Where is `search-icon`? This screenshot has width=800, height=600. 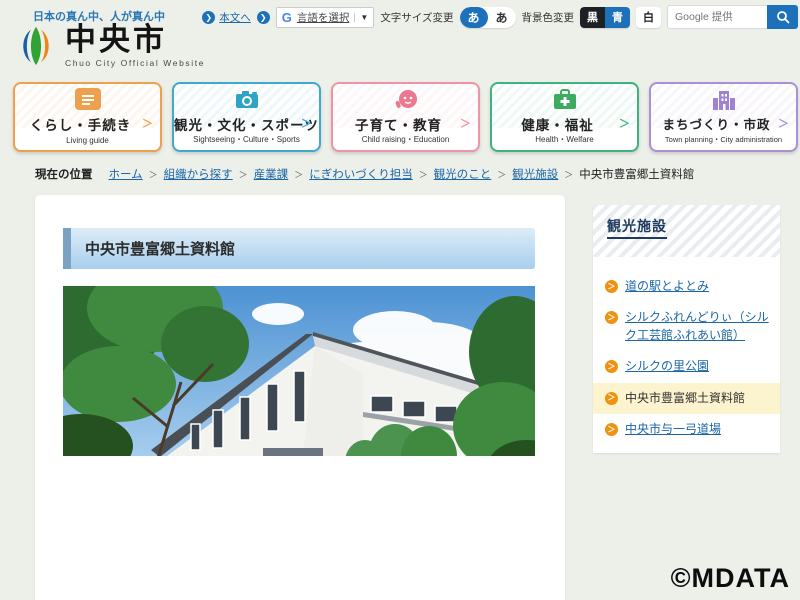 search-icon is located at coordinates (783, 17).